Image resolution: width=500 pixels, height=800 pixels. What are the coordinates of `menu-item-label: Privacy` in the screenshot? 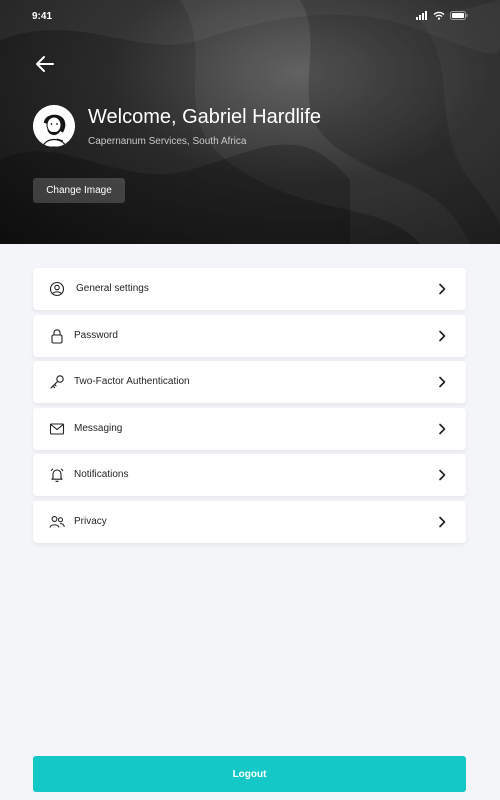 It's located at (90, 521).